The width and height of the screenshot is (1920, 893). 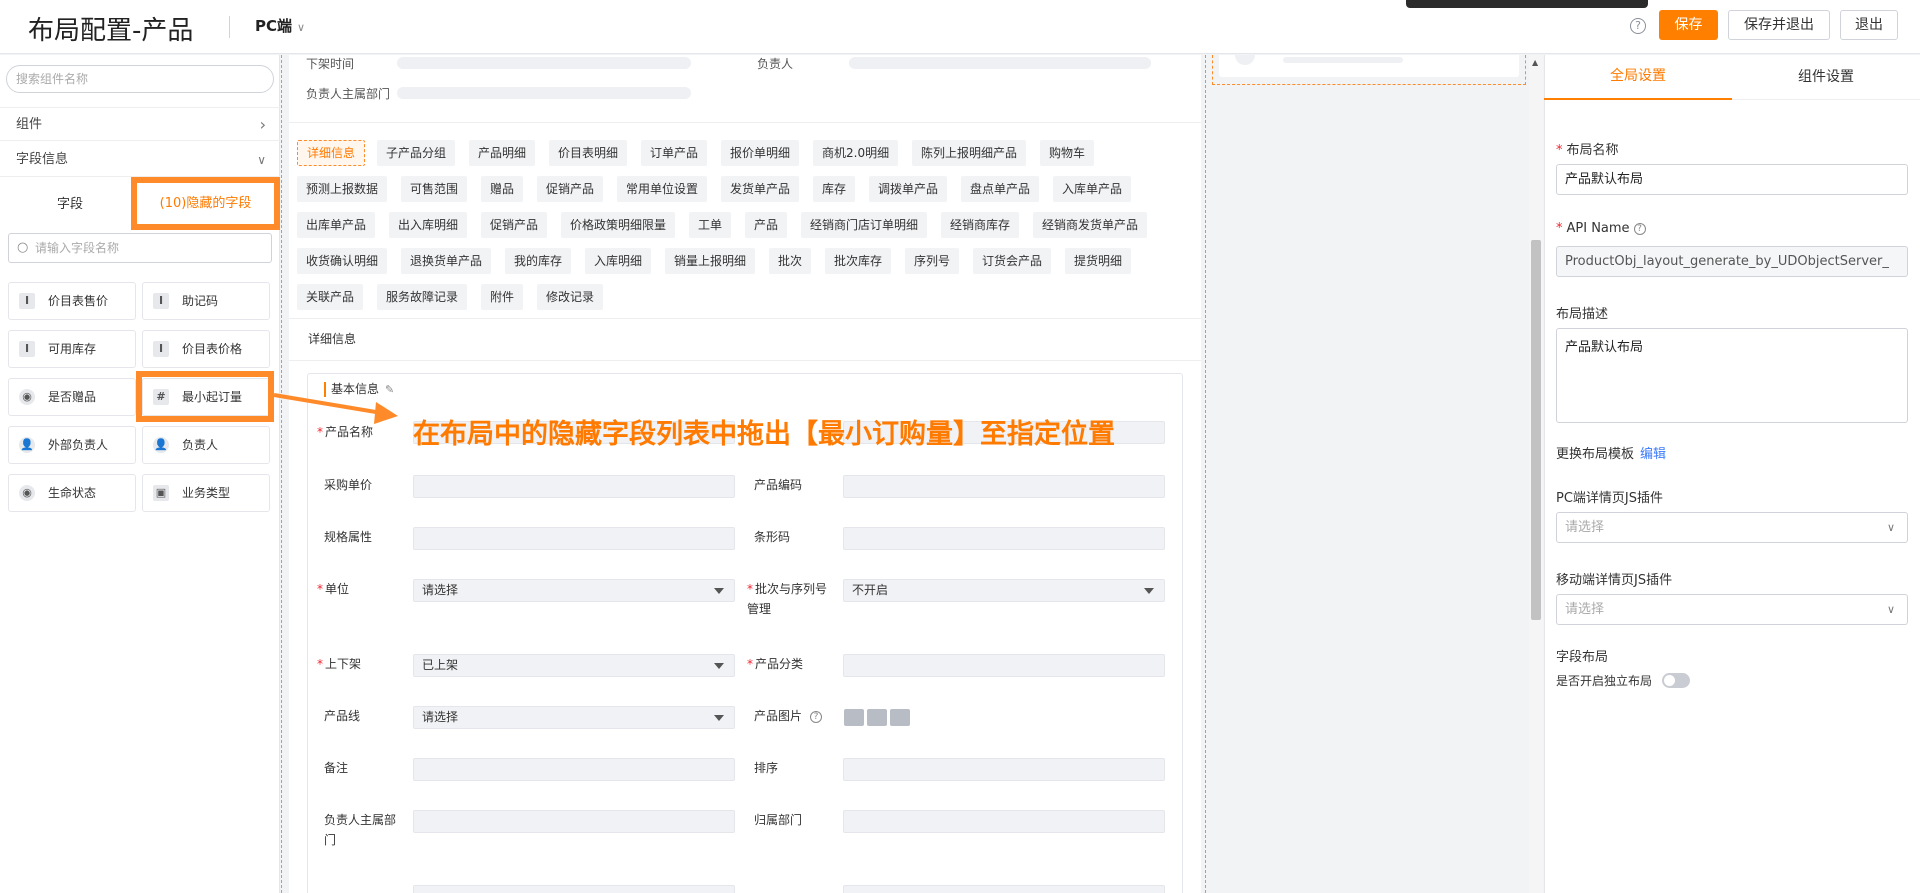 I want to click on field-card: ◉ 是否赠品, so click(x=72, y=397).